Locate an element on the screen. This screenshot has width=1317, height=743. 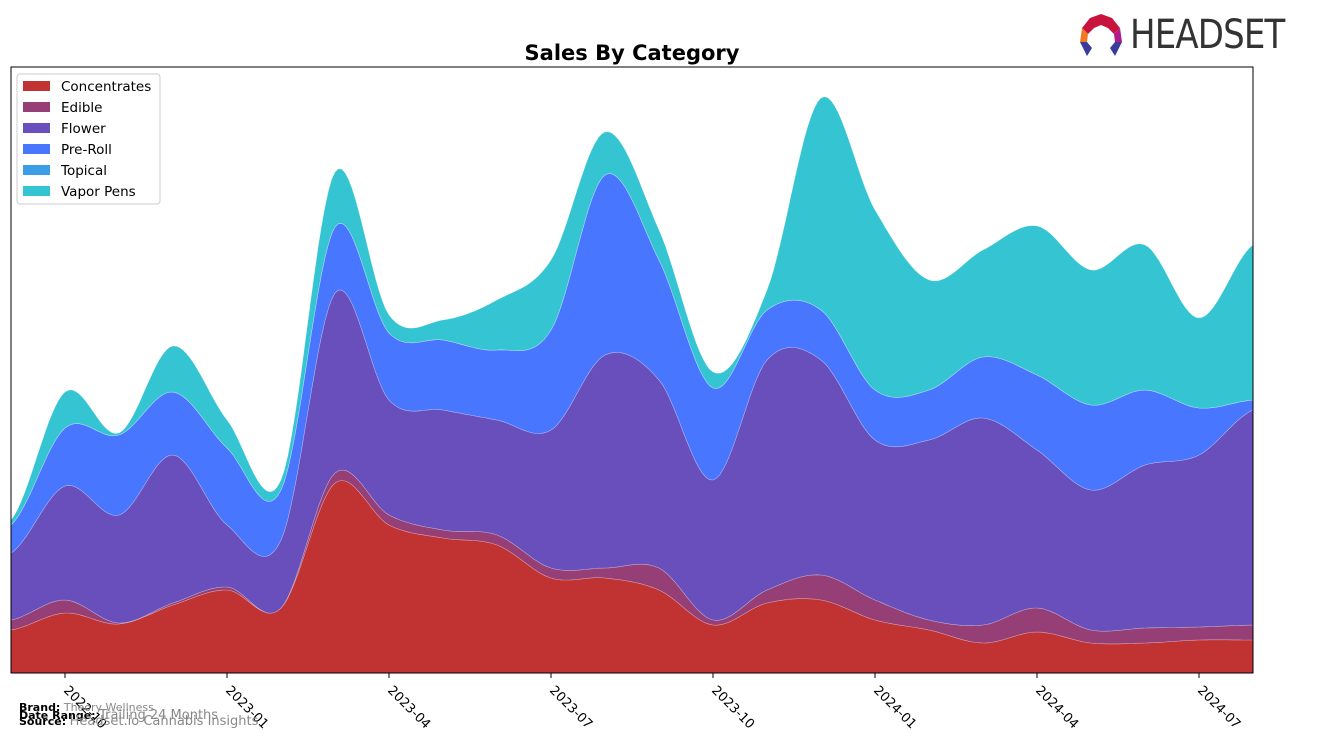
headset-logo: HEADSET is located at coordinates (1195, 35).